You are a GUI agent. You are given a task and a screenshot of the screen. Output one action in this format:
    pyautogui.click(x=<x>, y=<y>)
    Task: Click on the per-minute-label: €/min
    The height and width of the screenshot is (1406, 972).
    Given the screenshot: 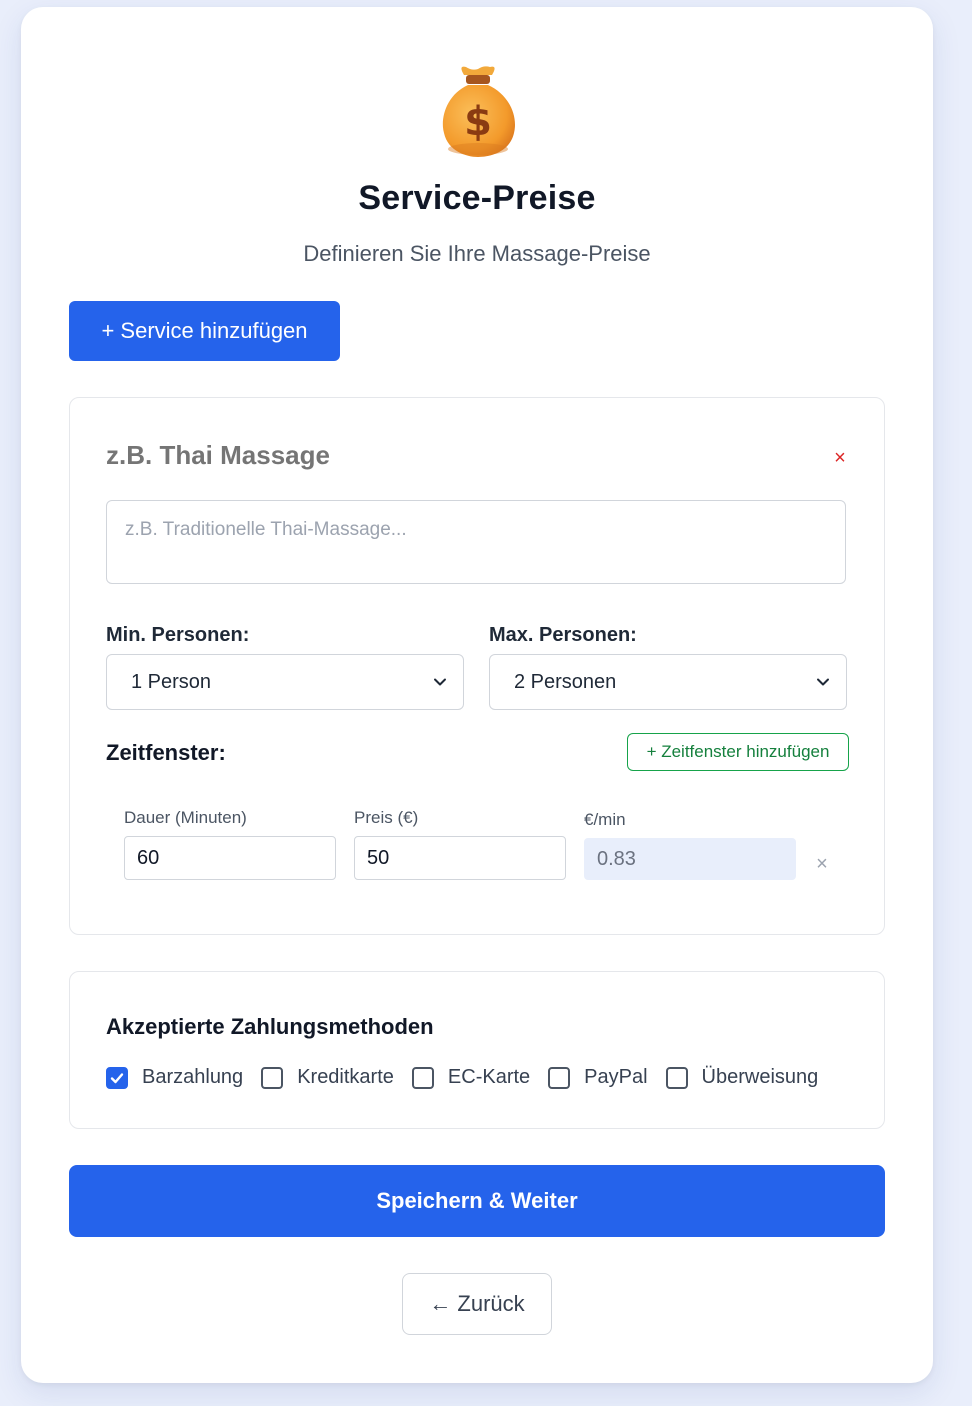 What is the action you would take?
    pyautogui.click(x=605, y=819)
    